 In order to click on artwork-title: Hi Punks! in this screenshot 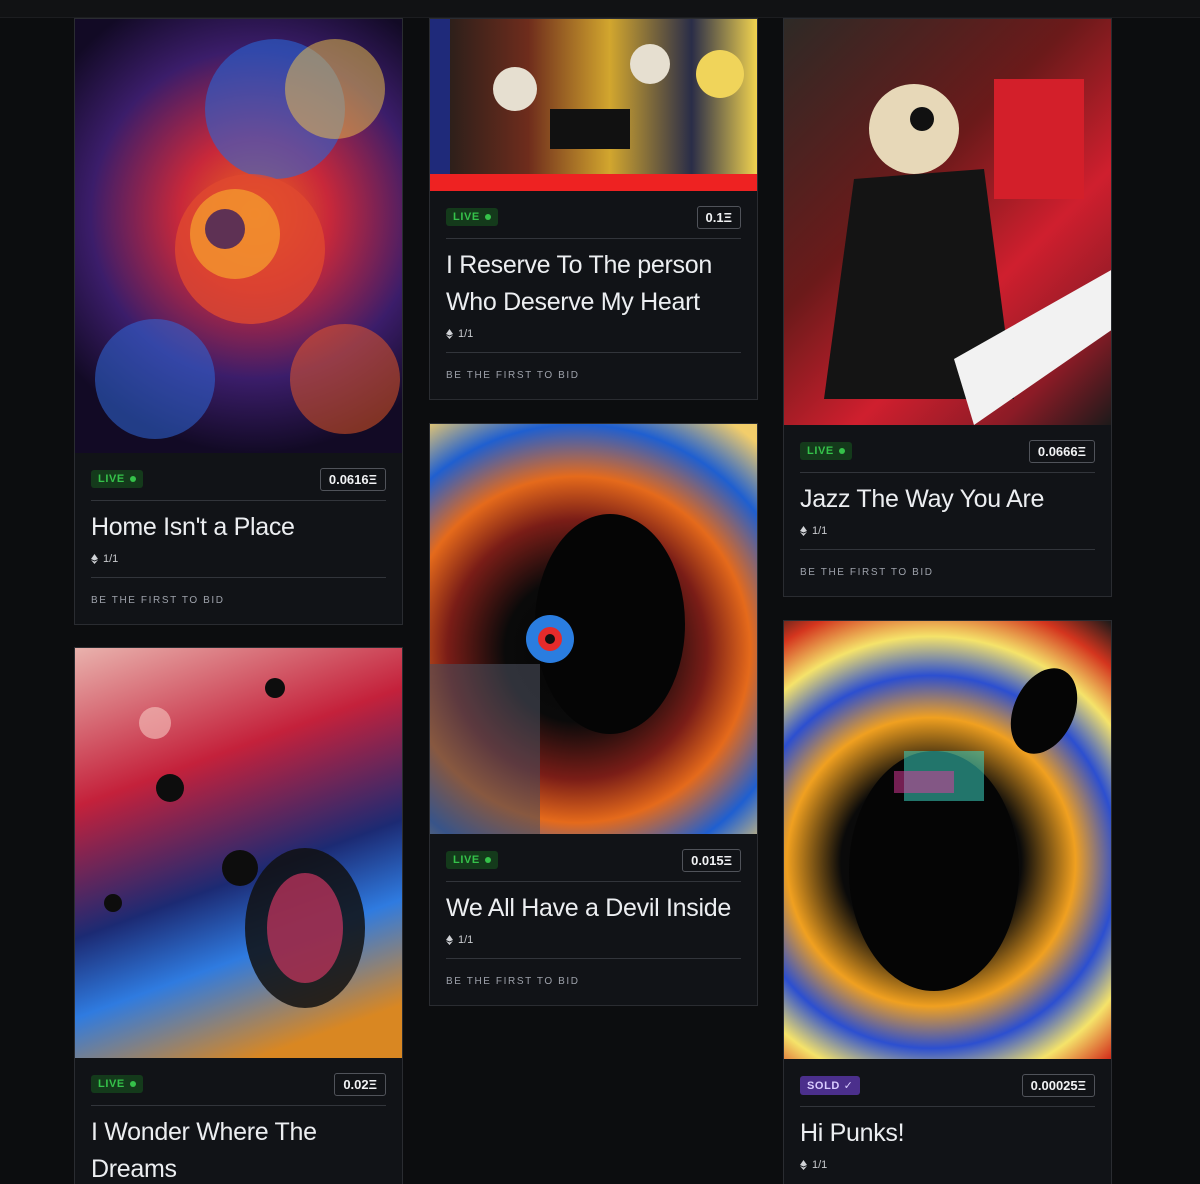, I will do `click(947, 1133)`.